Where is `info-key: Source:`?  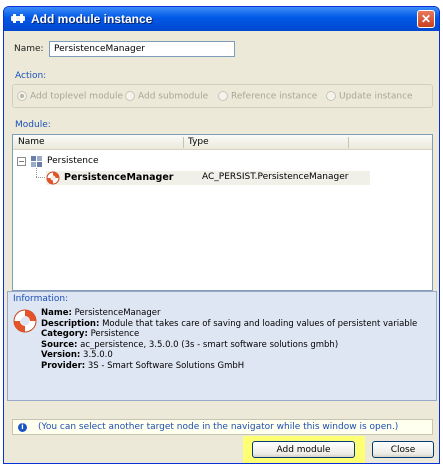
info-key: Source: is located at coordinates (59, 344).